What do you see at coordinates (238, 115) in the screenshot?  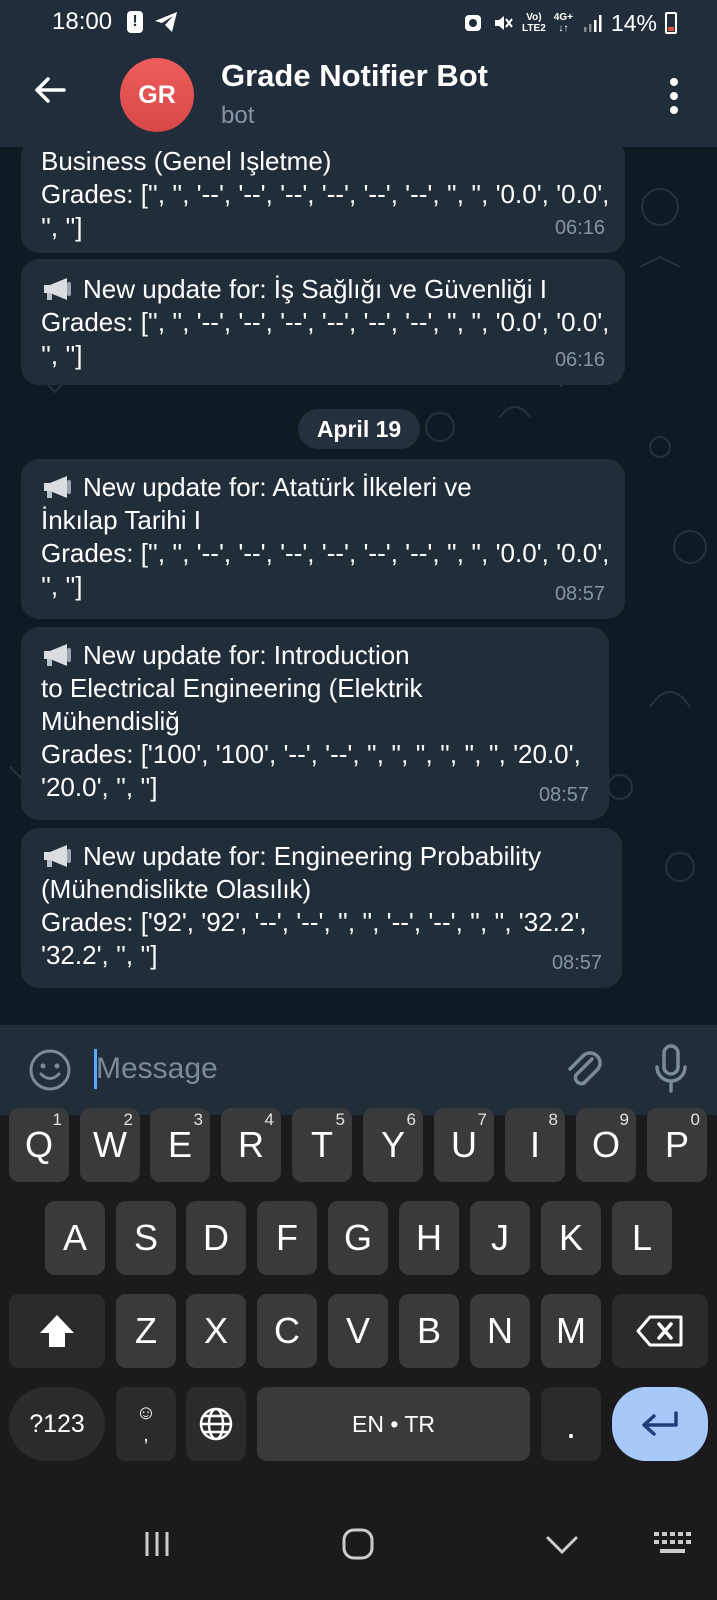 I see `chat-subtitle: bot` at bounding box center [238, 115].